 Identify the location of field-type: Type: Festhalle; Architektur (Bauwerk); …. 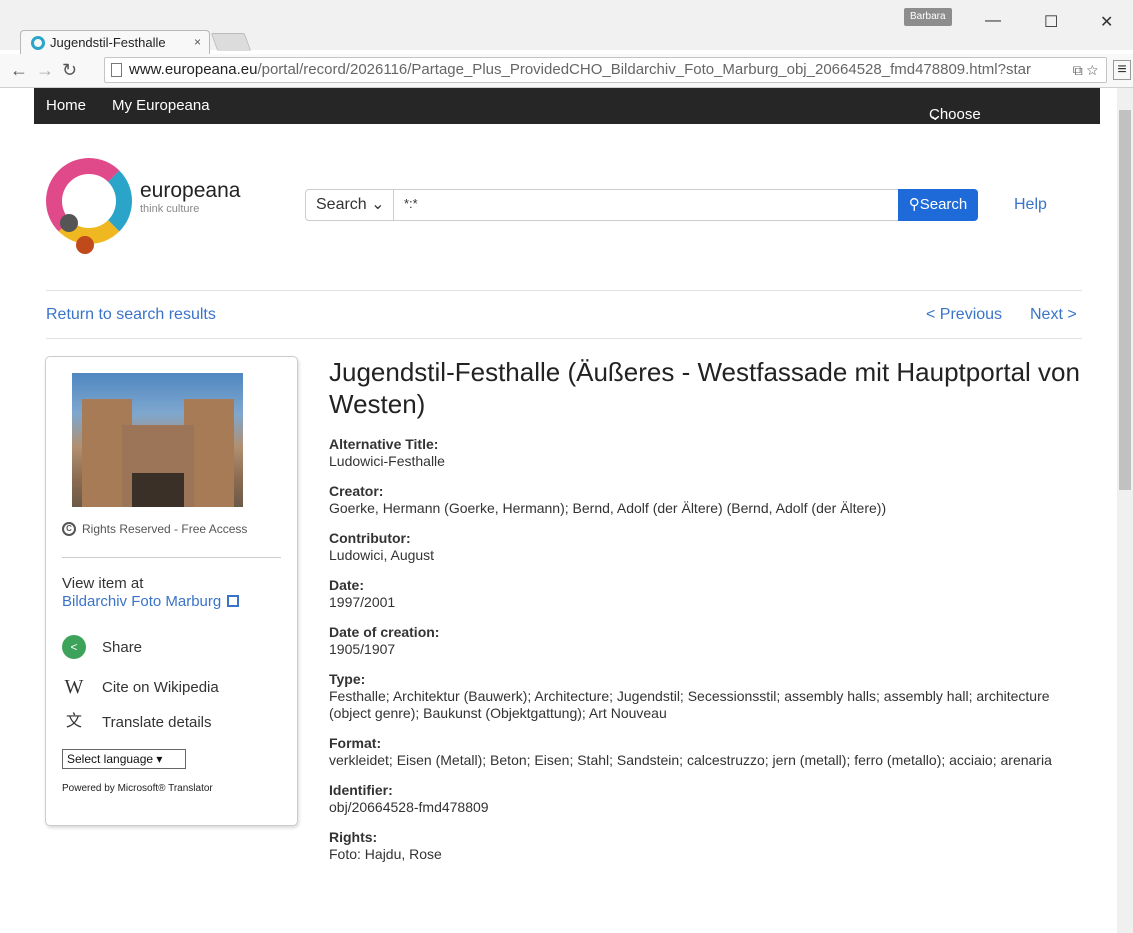
(709, 696).